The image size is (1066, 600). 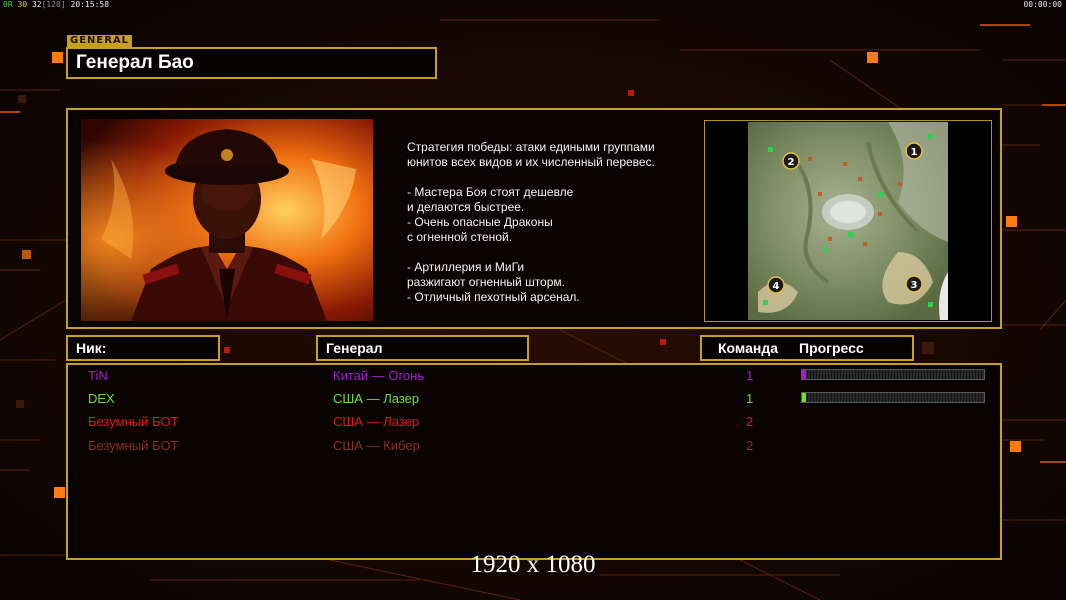 I want to click on fps-value: 30, so click(x=22, y=4).